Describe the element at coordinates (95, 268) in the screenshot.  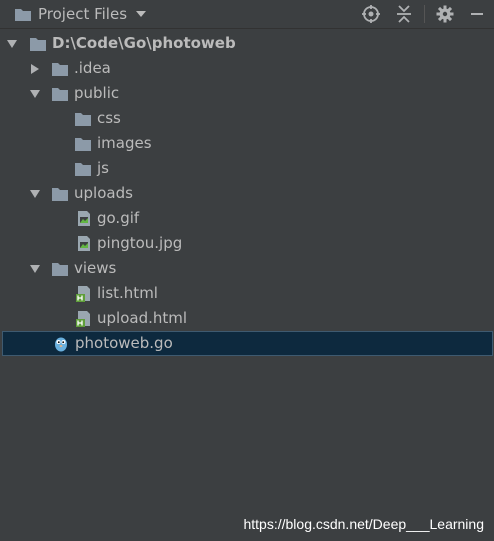
I see `tree-item-label: views` at that location.